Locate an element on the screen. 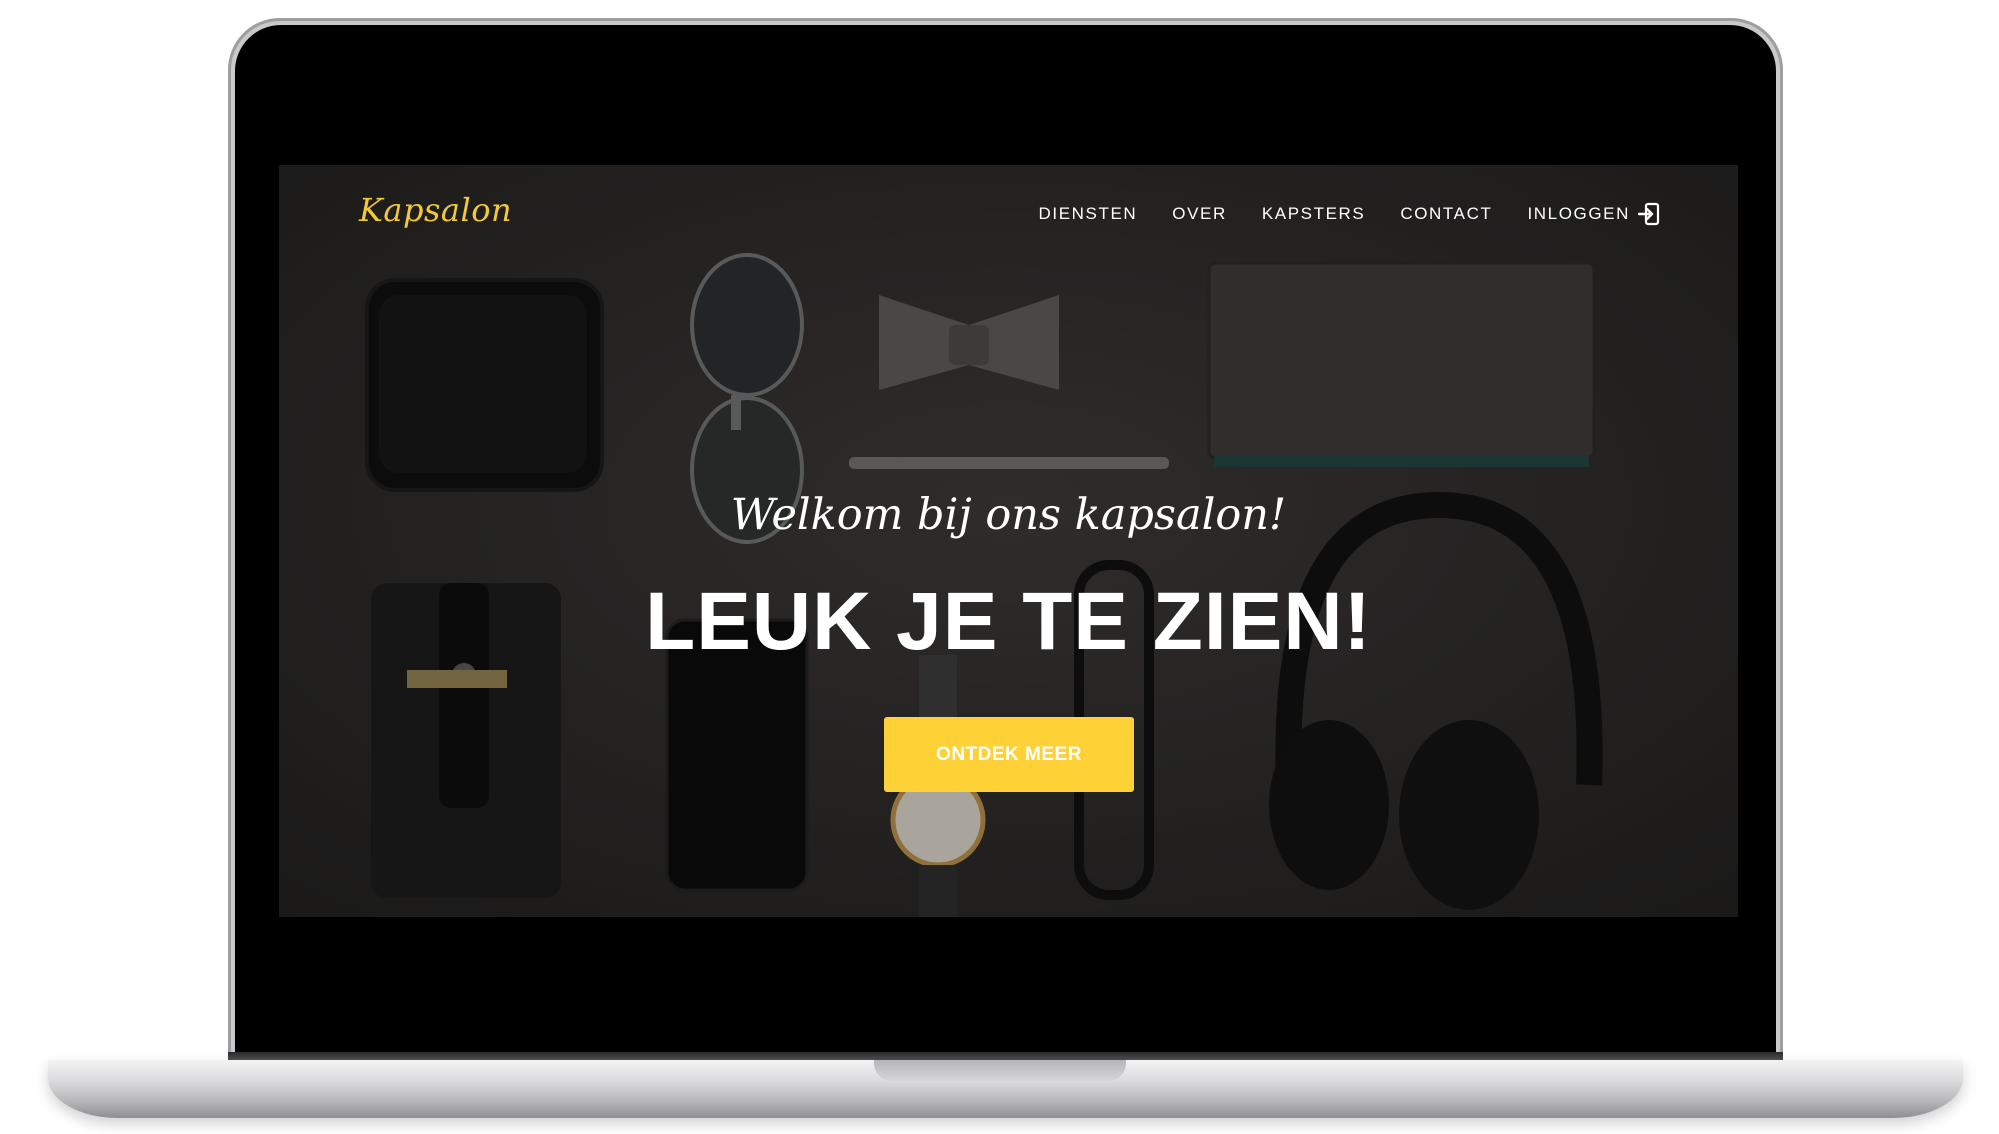 This screenshot has width=1999, height=1134. nav-item-contact: CONTACT is located at coordinates (1446, 214).